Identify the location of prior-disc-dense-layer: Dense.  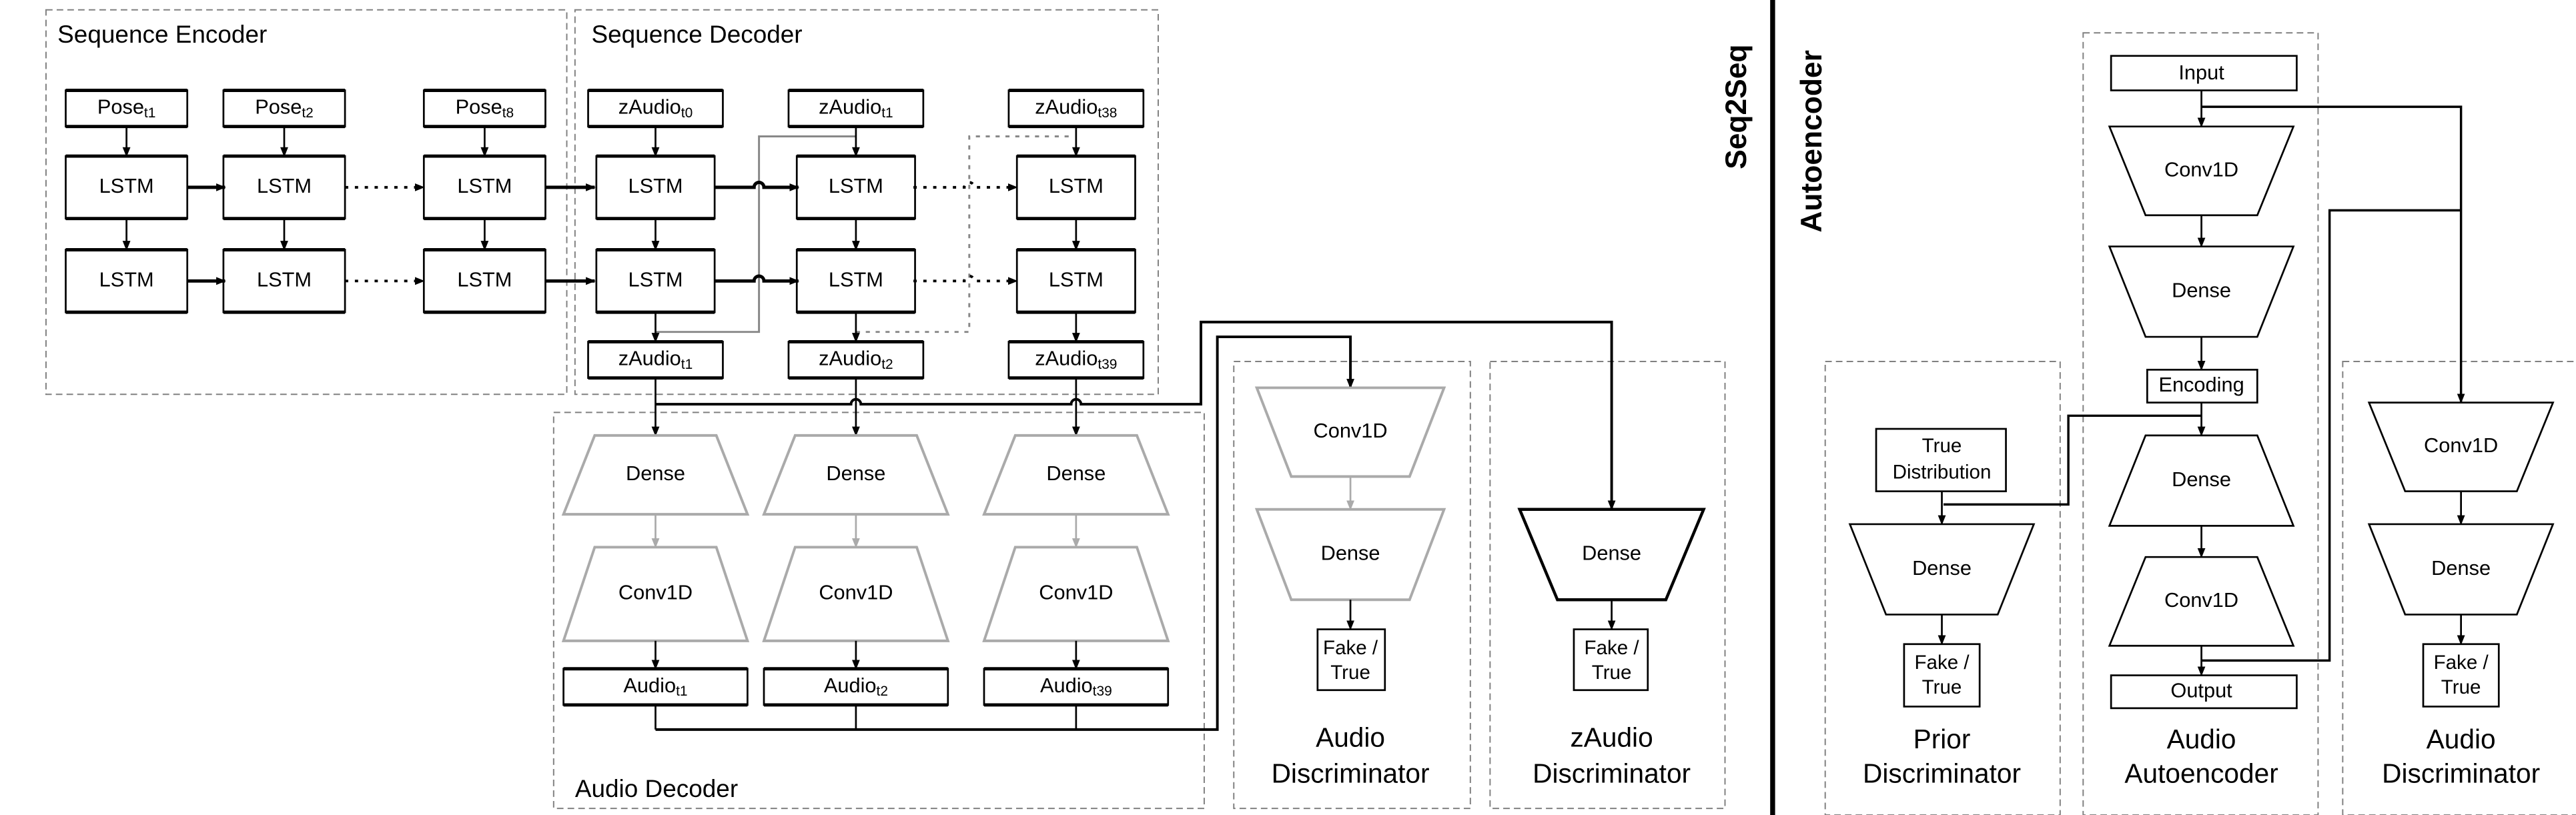
(1942, 569).